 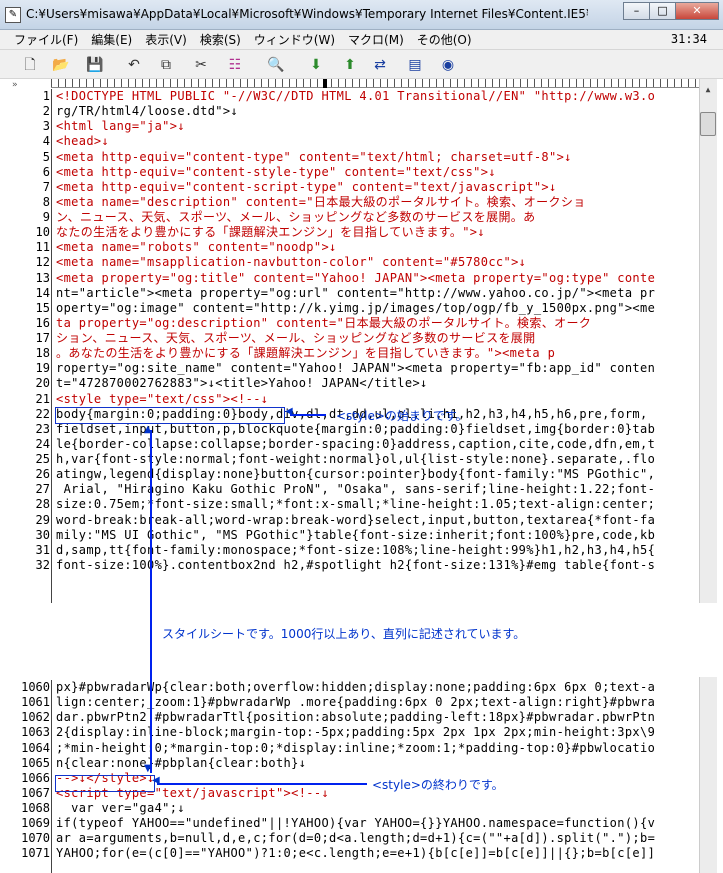 I want to click on code-line: 10 なたの生活をより豊かにする「課題解決エンジン」を目指していきます。">↓, so click(x=349, y=232).